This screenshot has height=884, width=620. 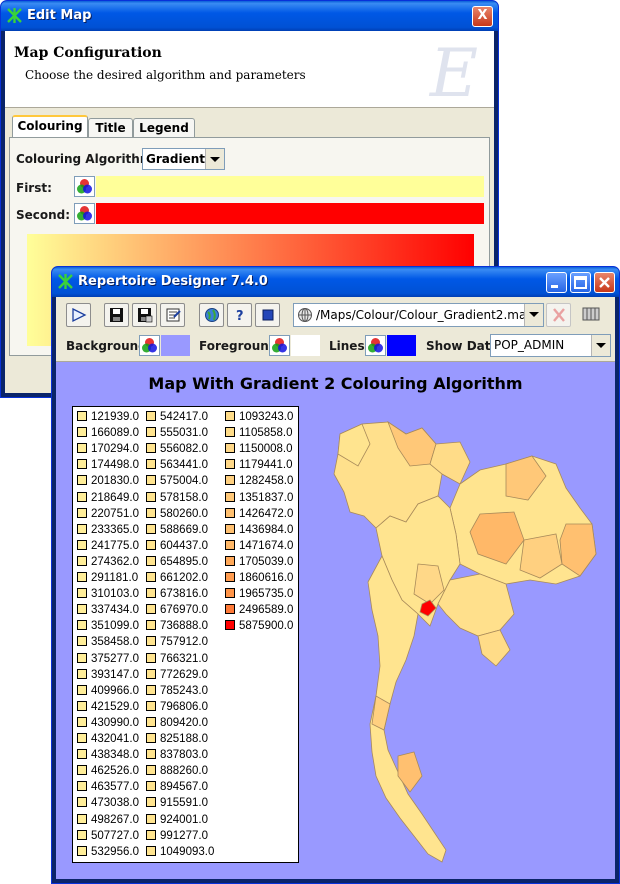 What do you see at coordinates (184, 465) in the screenshot?
I see `legend-value: 563441.0` at bounding box center [184, 465].